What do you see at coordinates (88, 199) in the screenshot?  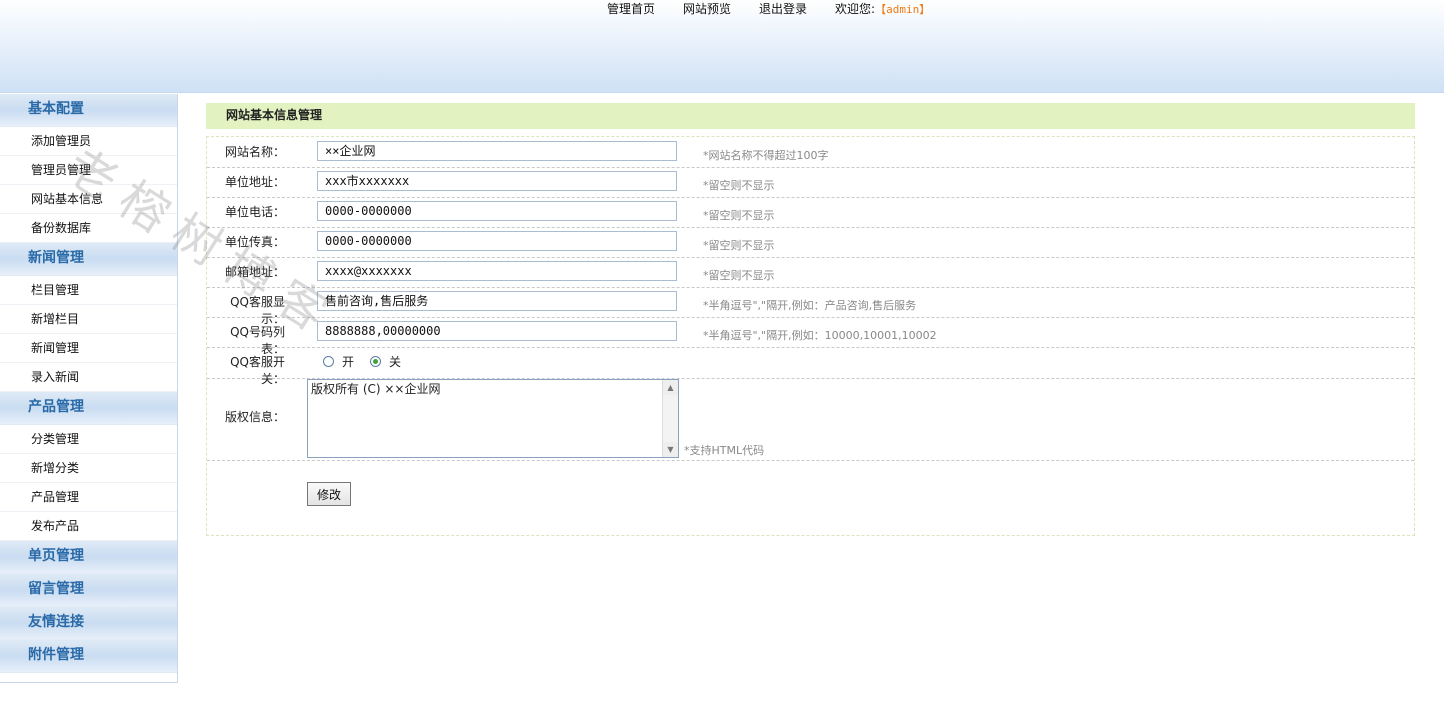 I see `sidebar-item-site-info: 网站基本信息` at bounding box center [88, 199].